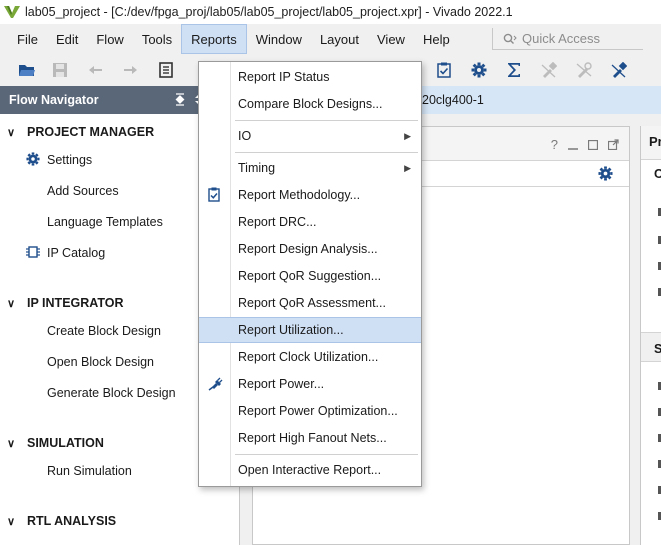 The image size is (661, 545). Describe the element at coordinates (130, 70) in the screenshot. I see `redo-icon` at that location.